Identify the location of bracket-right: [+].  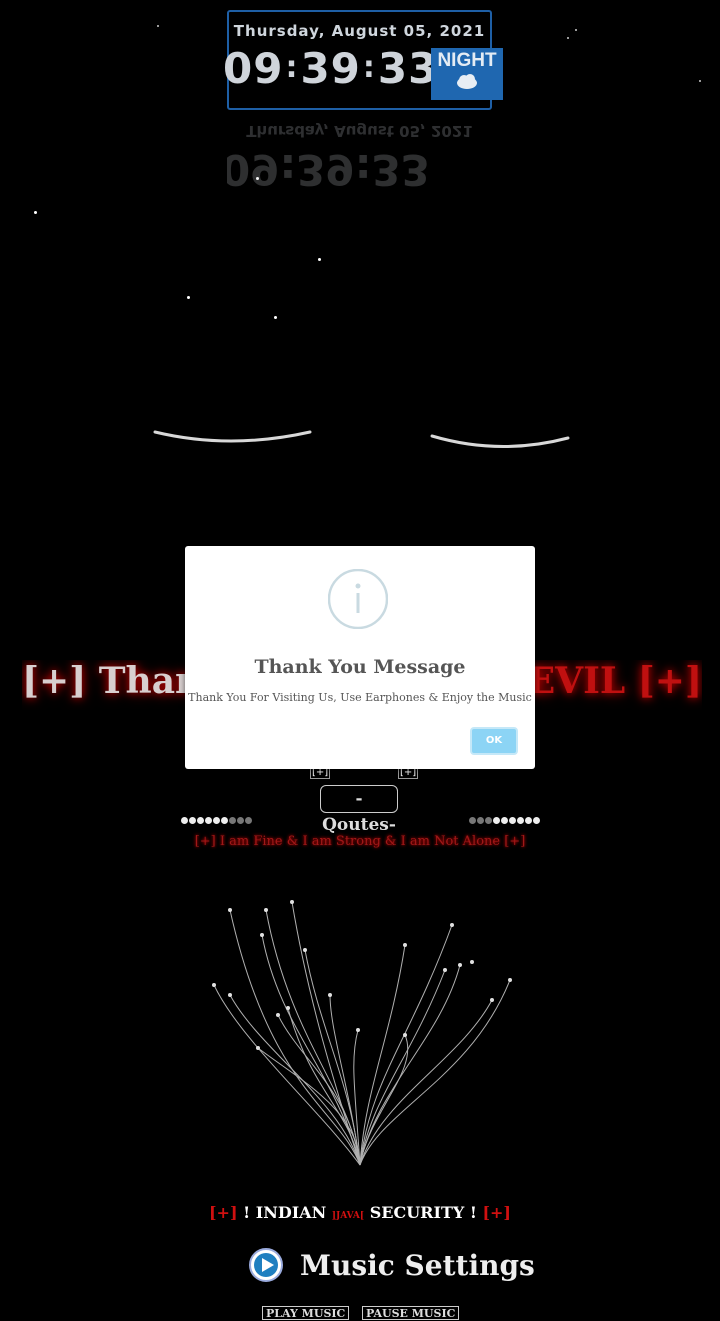
(496, 1212).